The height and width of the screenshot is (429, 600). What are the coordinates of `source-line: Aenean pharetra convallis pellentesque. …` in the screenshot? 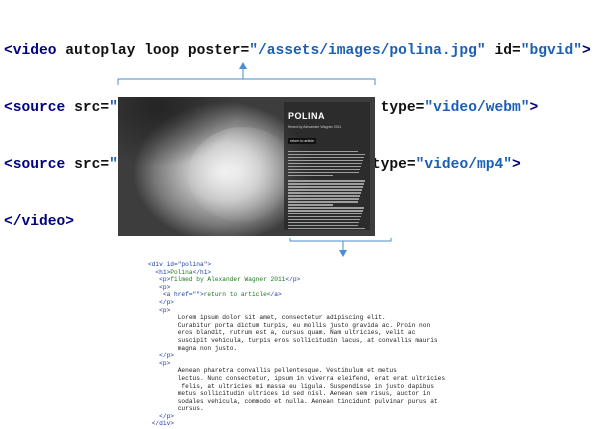 It's located at (296, 371).